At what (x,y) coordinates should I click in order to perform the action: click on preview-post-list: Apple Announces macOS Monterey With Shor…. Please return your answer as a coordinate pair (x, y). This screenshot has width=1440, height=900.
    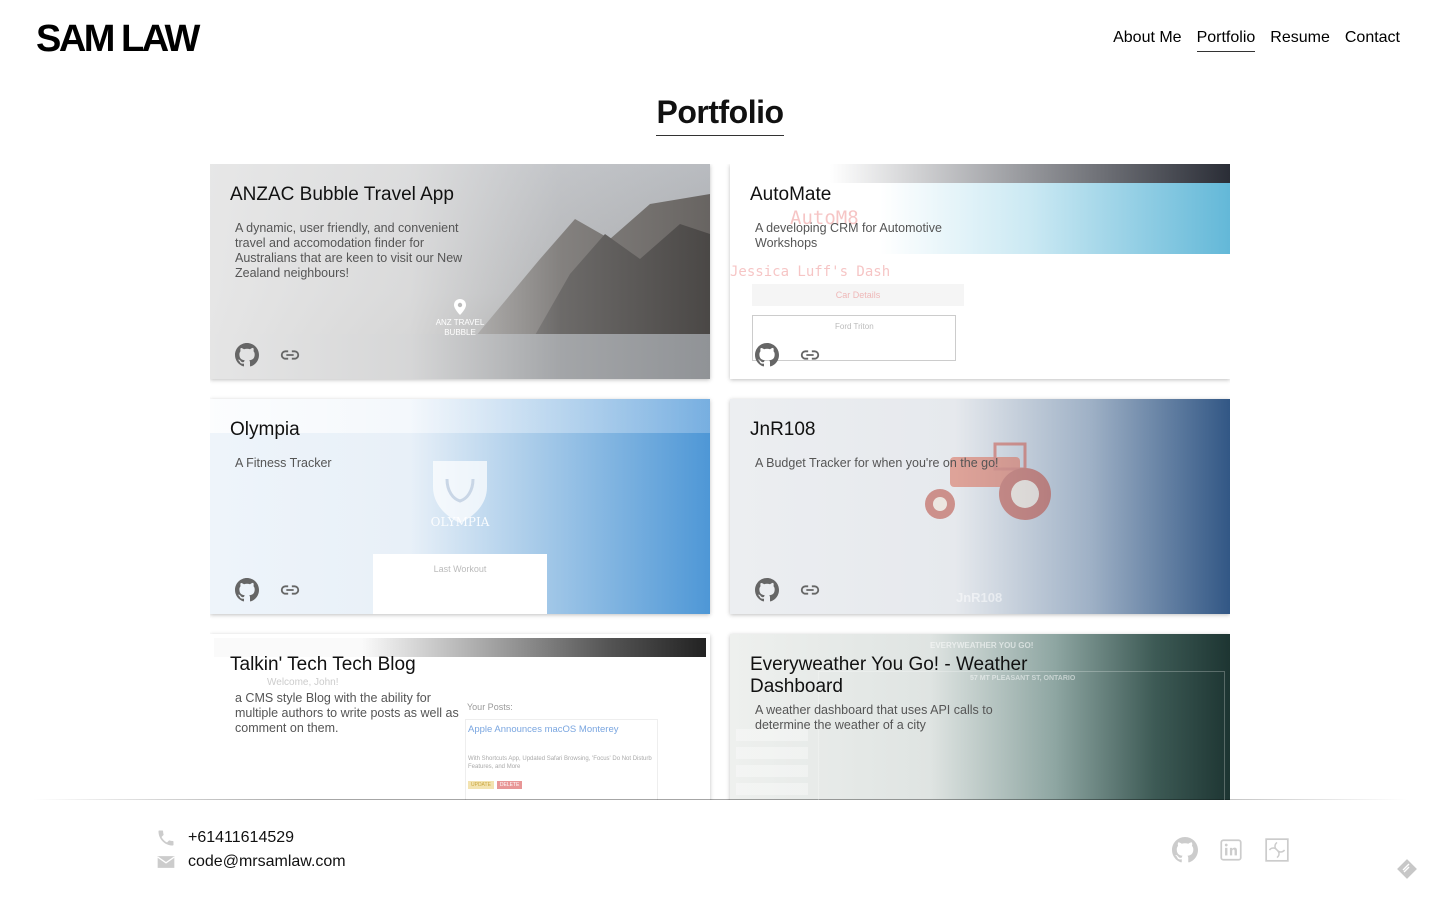
    Looking at the image, I should click on (561, 759).